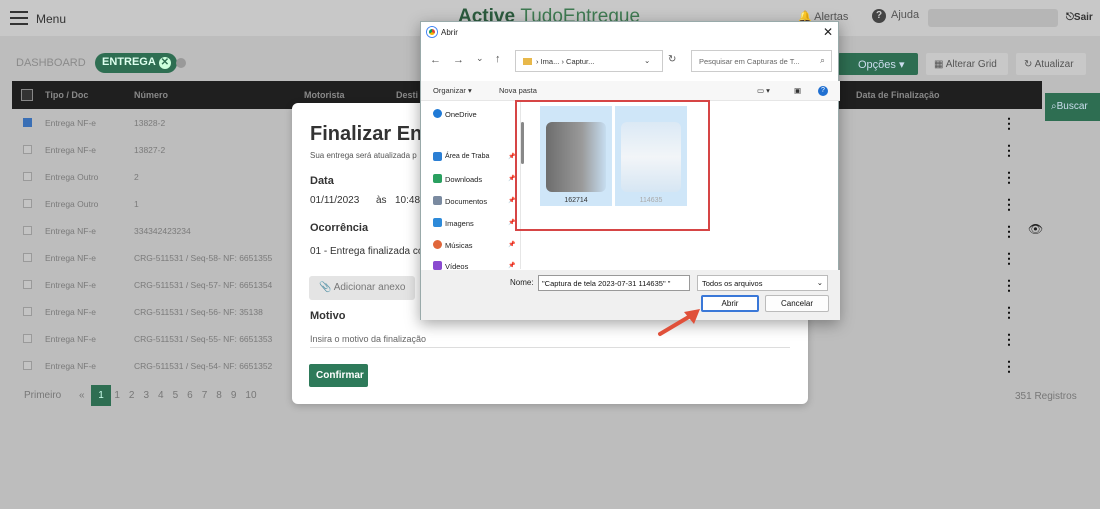  I want to click on update-label: Atualizar, so click(1054, 64).